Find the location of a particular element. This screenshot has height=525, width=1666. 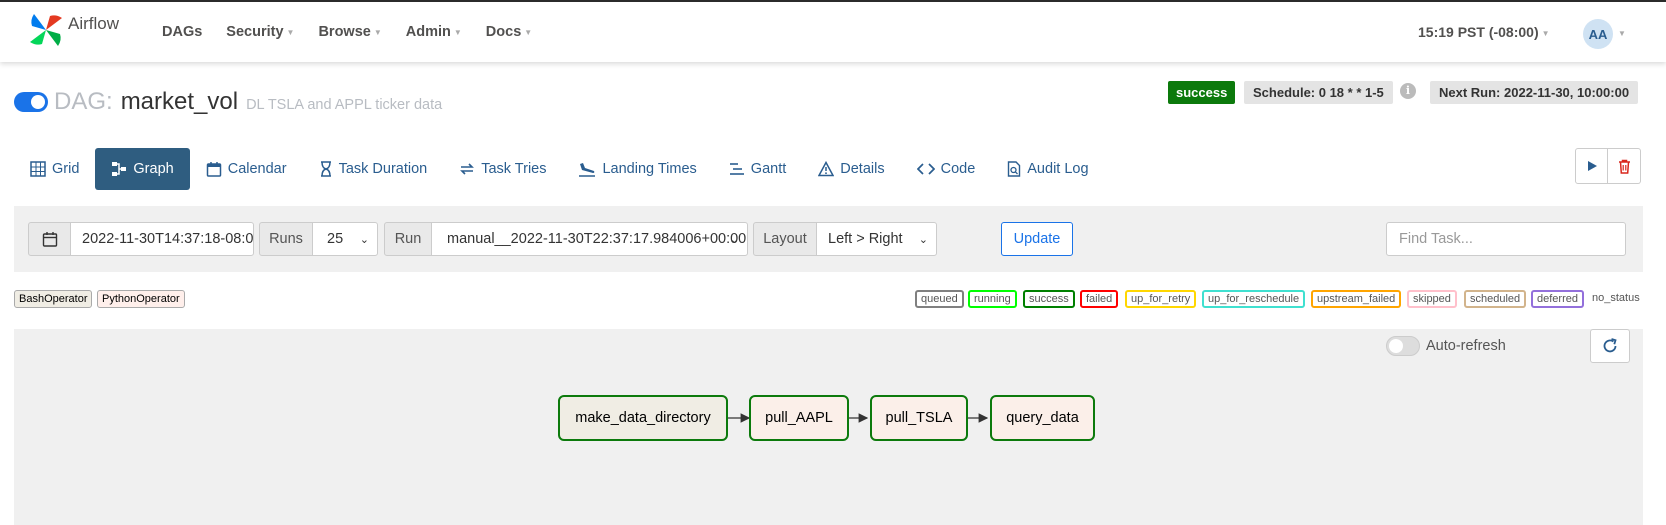

dag-action-buttons is located at coordinates (1608, 166).